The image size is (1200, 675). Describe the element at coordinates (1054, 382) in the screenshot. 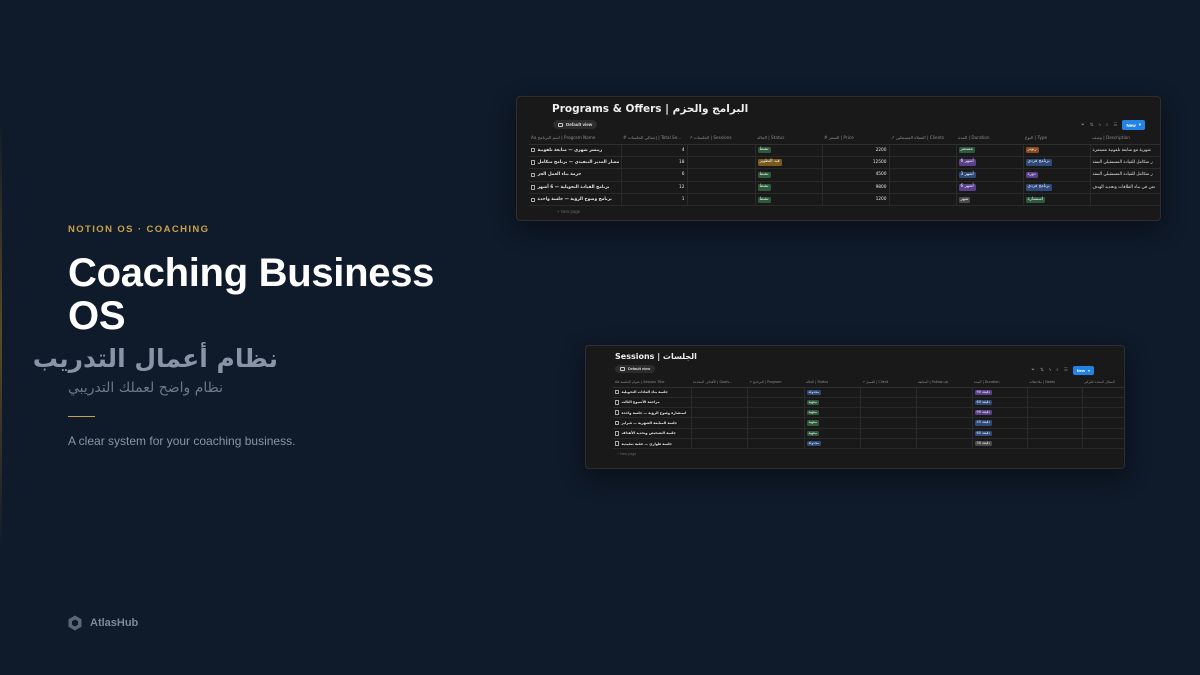

I see `column-header: ملاحظات | Notes` at that location.